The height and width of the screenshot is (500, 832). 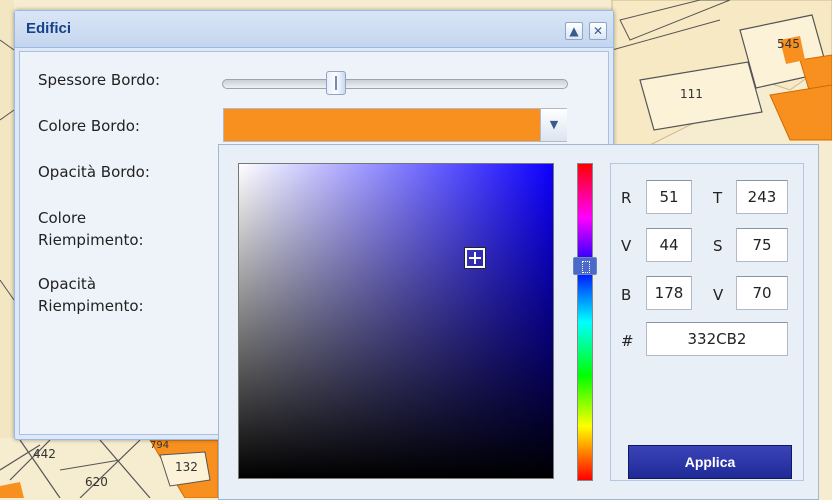 What do you see at coordinates (718, 246) in the screenshot?
I see `saturation-label: S` at bounding box center [718, 246].